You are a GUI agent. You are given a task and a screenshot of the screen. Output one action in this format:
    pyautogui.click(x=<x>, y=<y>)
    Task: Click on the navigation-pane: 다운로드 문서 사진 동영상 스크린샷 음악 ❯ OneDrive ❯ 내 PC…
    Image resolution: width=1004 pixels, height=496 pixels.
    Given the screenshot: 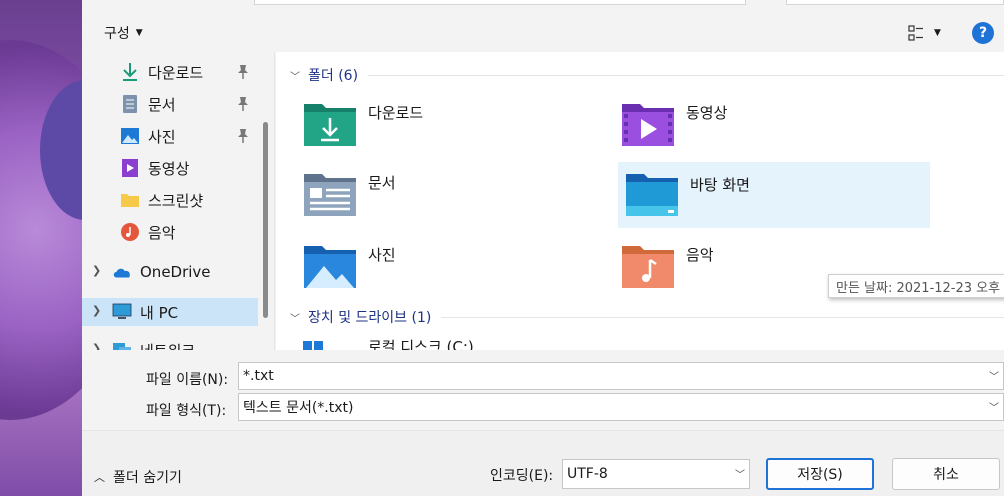 What is the action you would take?
    pyautogui.click(x=178, y=201)
    